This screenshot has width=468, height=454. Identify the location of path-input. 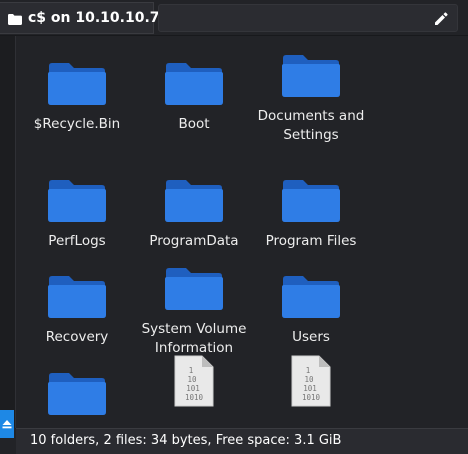
(308, 18).